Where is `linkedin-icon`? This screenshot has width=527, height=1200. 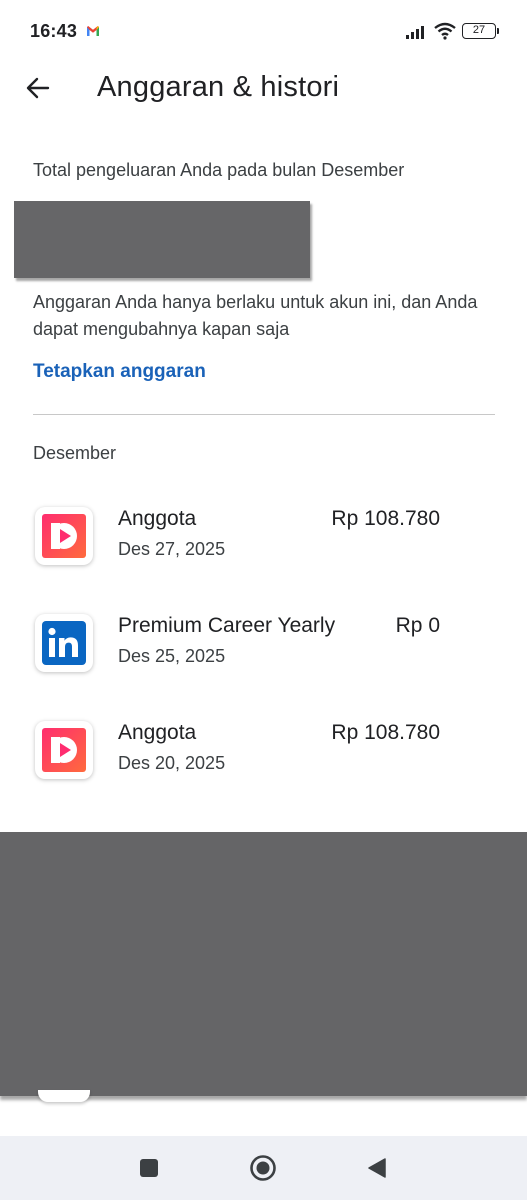
linkedin-icon is located at coordinates (64, 643).